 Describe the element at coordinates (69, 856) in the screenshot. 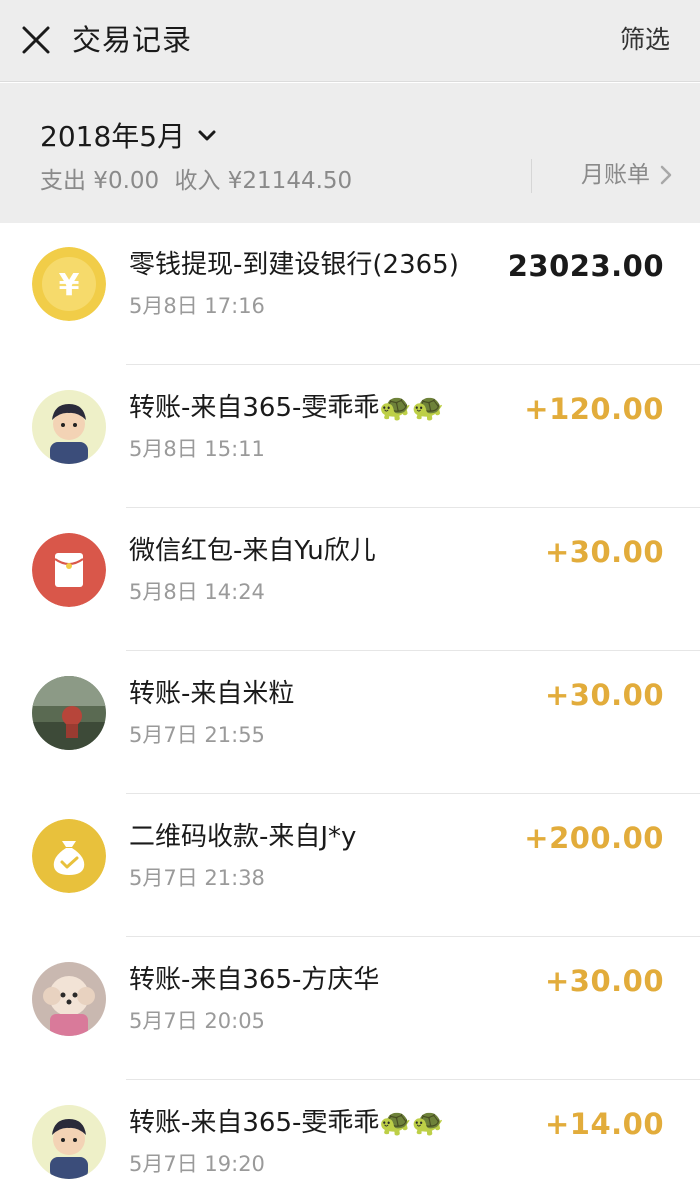

I see `money-bag-icon` at that location.